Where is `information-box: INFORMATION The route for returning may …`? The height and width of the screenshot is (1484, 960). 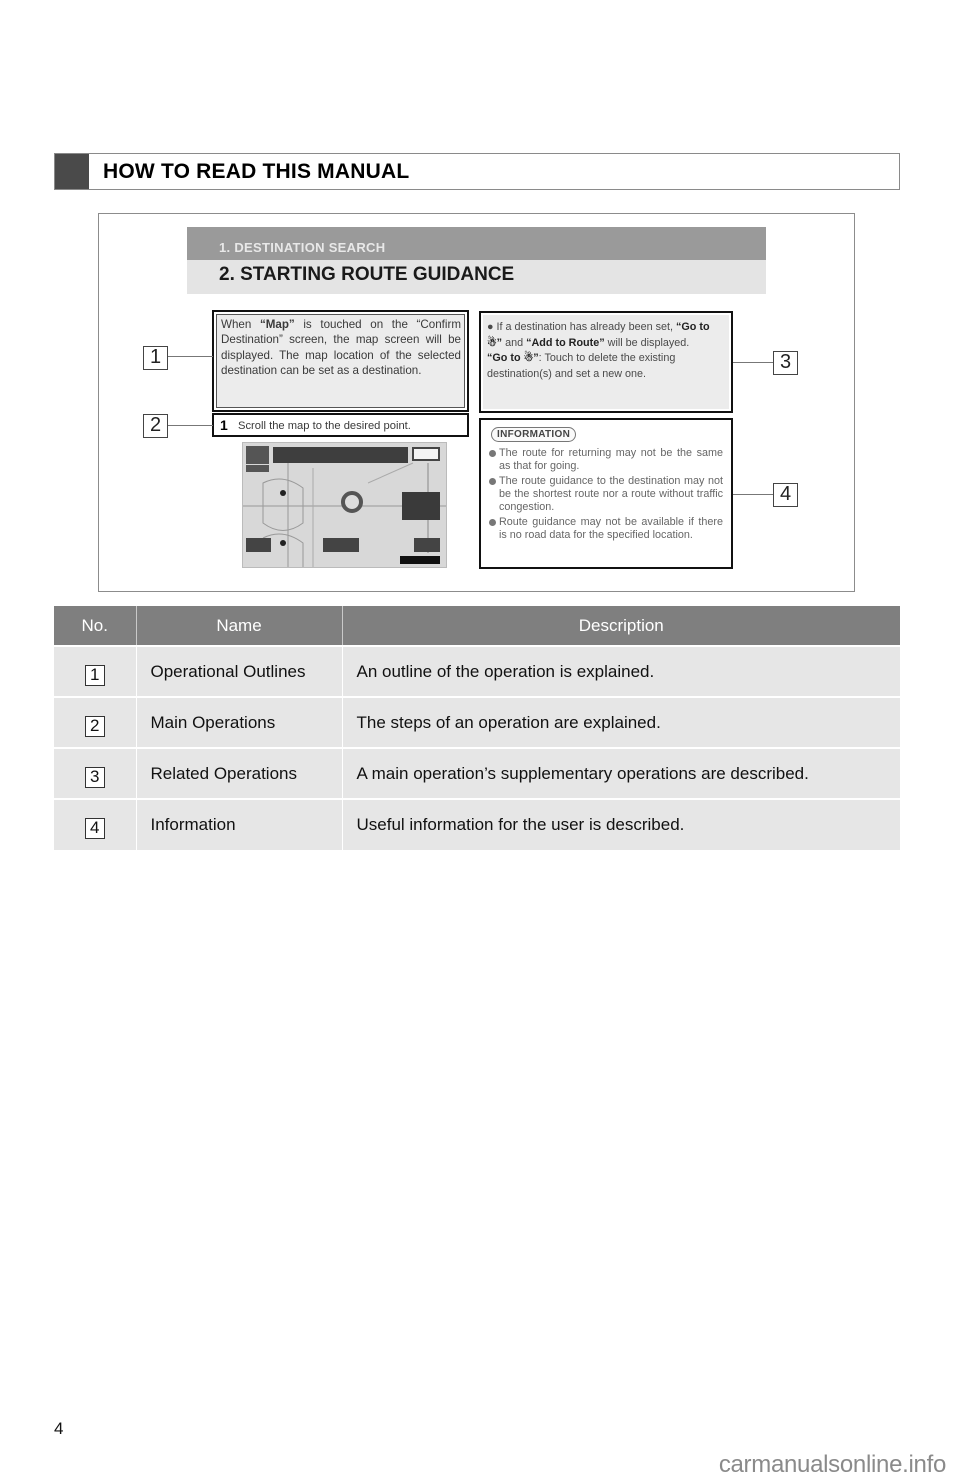 information-box: INFORMATION The route for returning may … is located at coordinates (606, 493).